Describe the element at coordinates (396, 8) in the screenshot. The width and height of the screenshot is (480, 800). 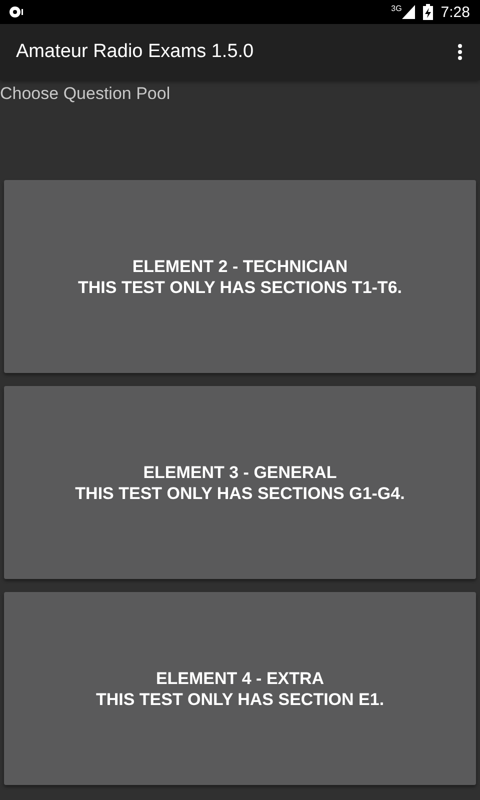
I see `network-type: 3G` at that location.